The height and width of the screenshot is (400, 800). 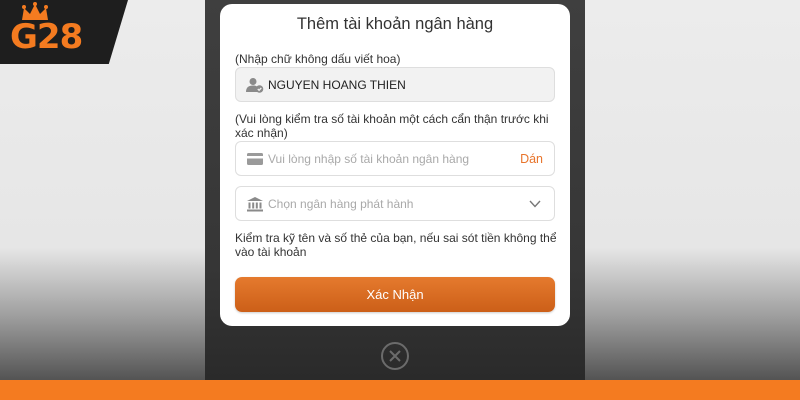 What do you see at coordinates (46, 37) in the screenshot?
I see `logo-text: G28` at bounding box center [46, 37].